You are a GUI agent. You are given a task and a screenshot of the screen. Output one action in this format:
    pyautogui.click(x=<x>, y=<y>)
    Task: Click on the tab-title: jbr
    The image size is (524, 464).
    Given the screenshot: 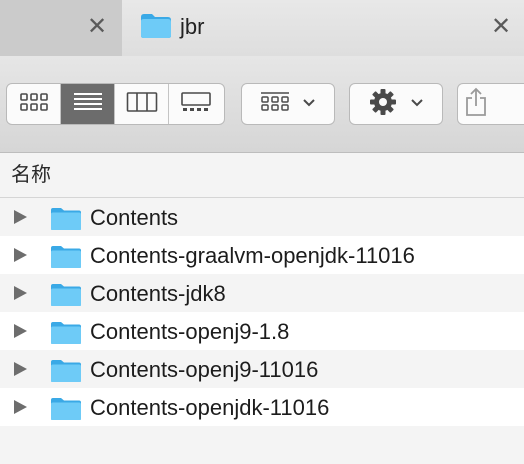 What is the action you would take?
    pyautogui.click(x=192, y=26)
    